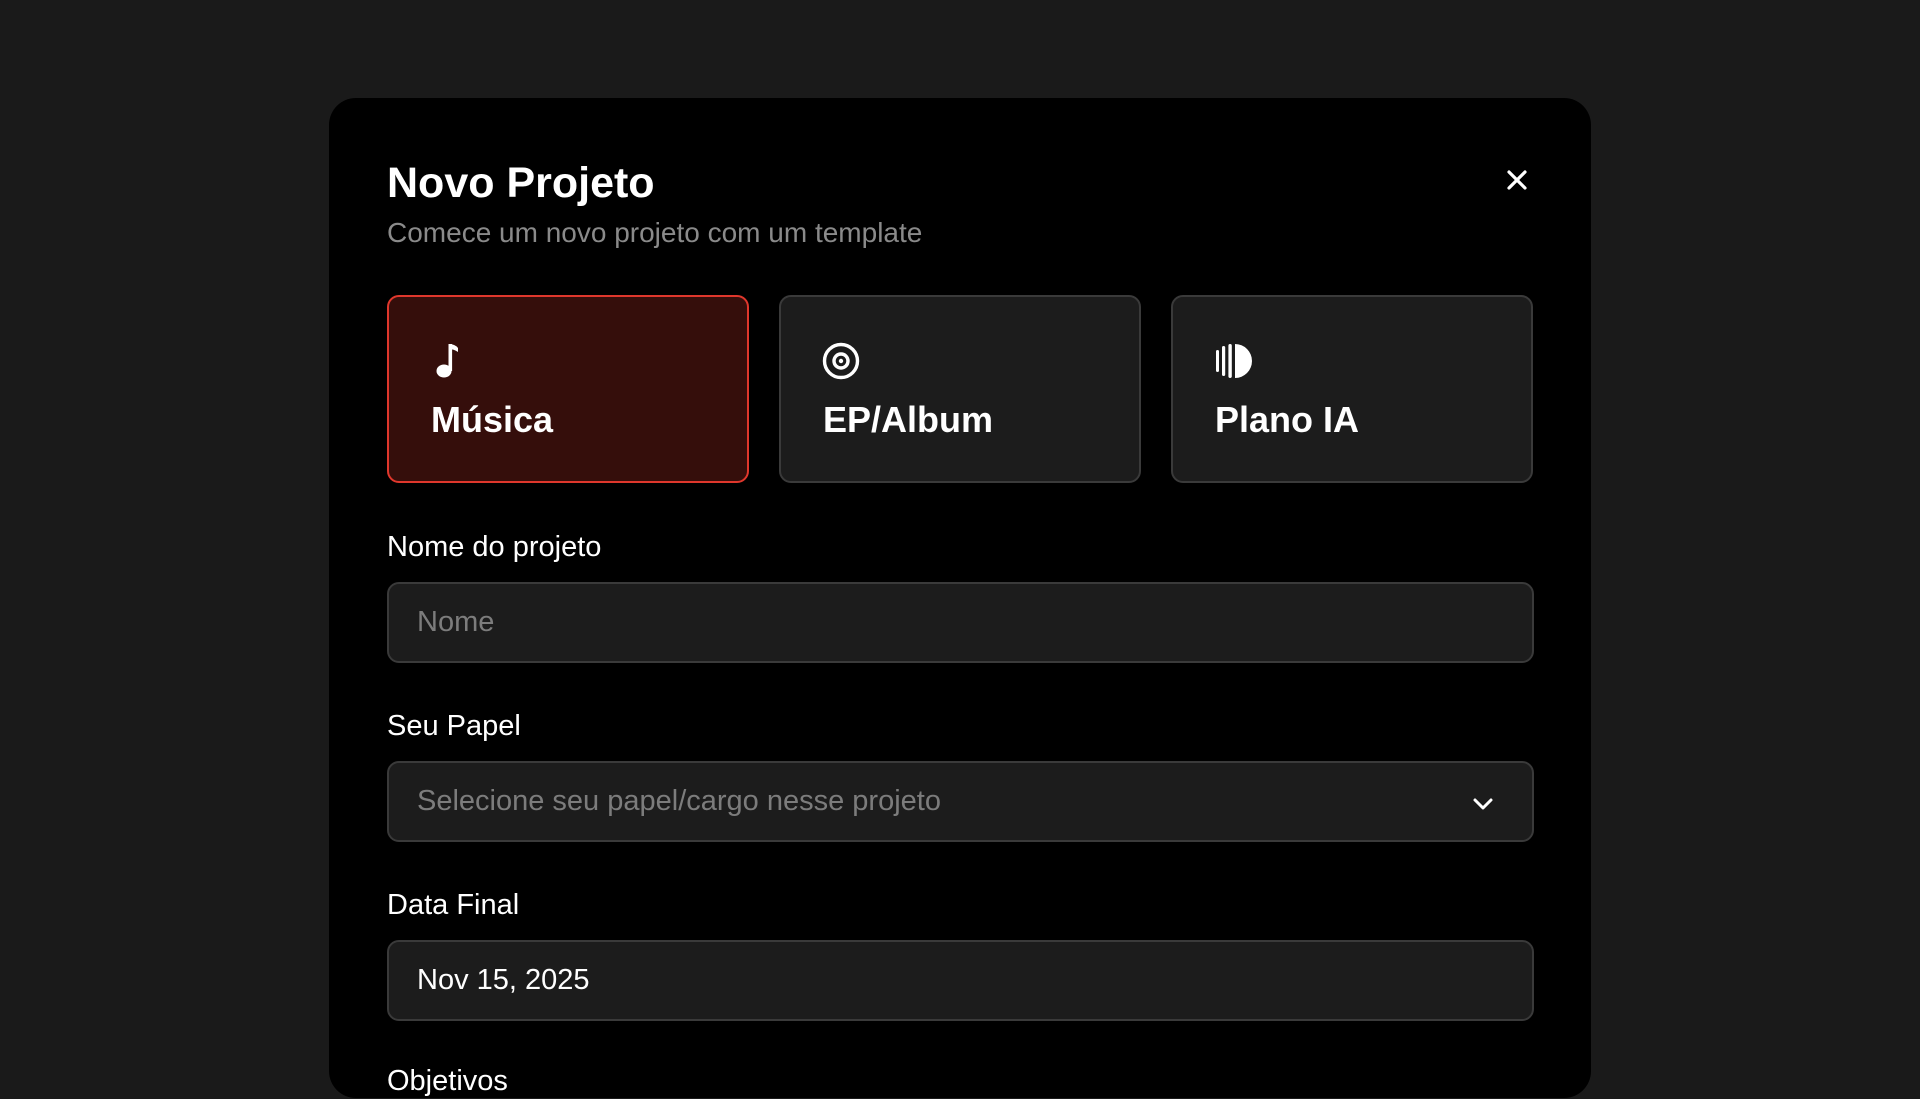 This screenshot has height=1099, width=1920. I want to click on end-date-value: Nov 15, 2025, so click(503, 980).